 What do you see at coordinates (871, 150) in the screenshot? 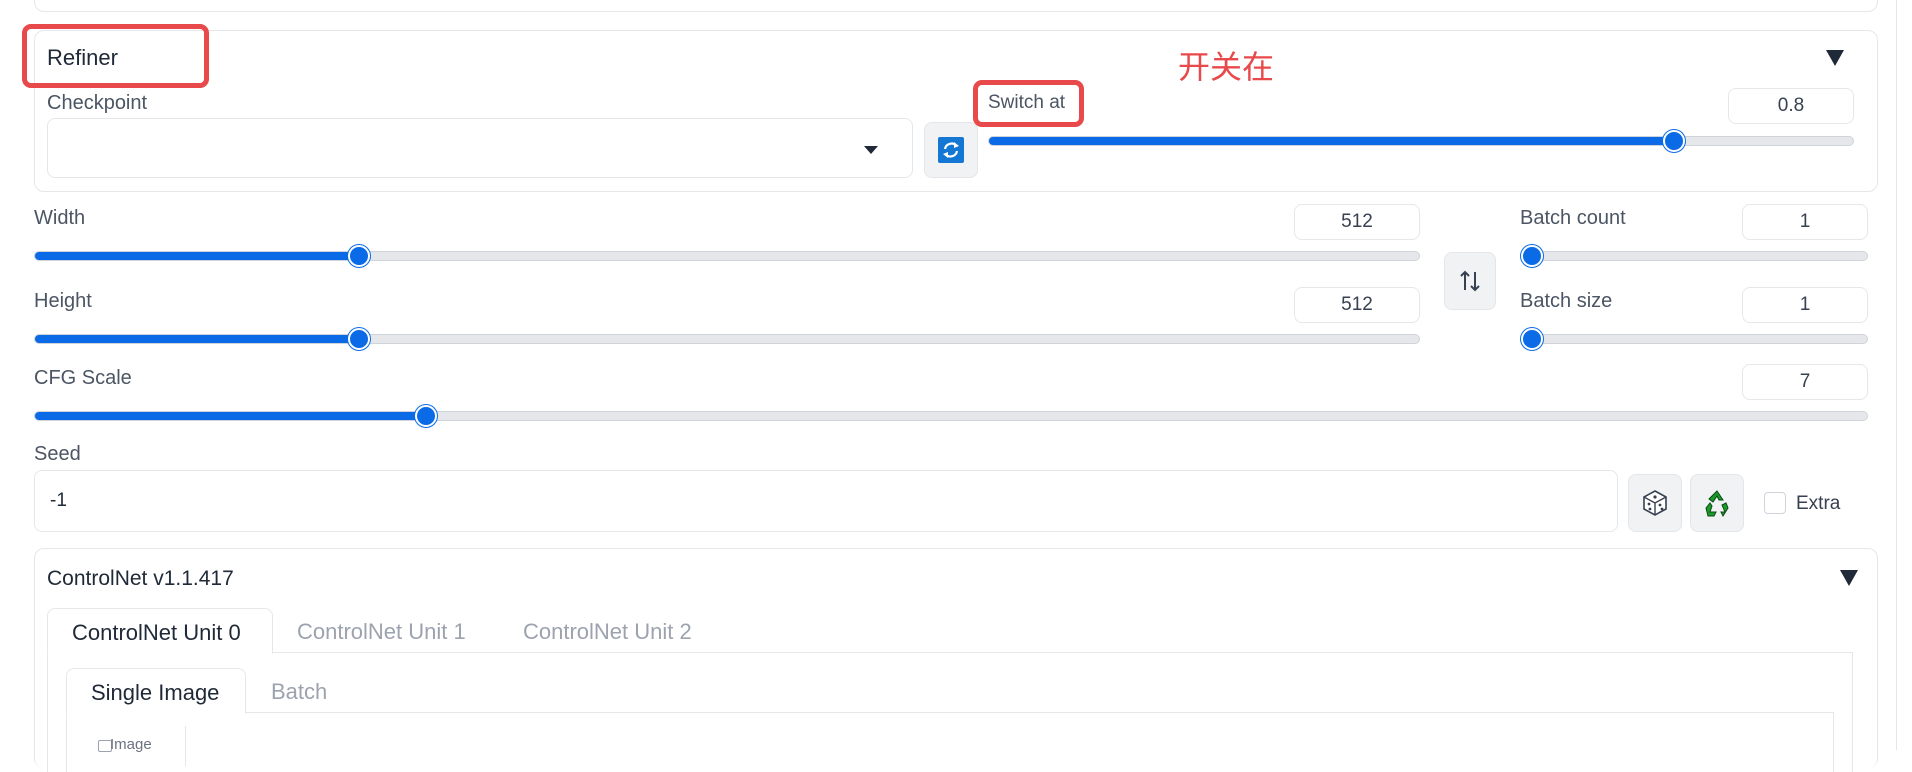
I see `dropdown-arrow-icon` at bounding box center [871, 150].